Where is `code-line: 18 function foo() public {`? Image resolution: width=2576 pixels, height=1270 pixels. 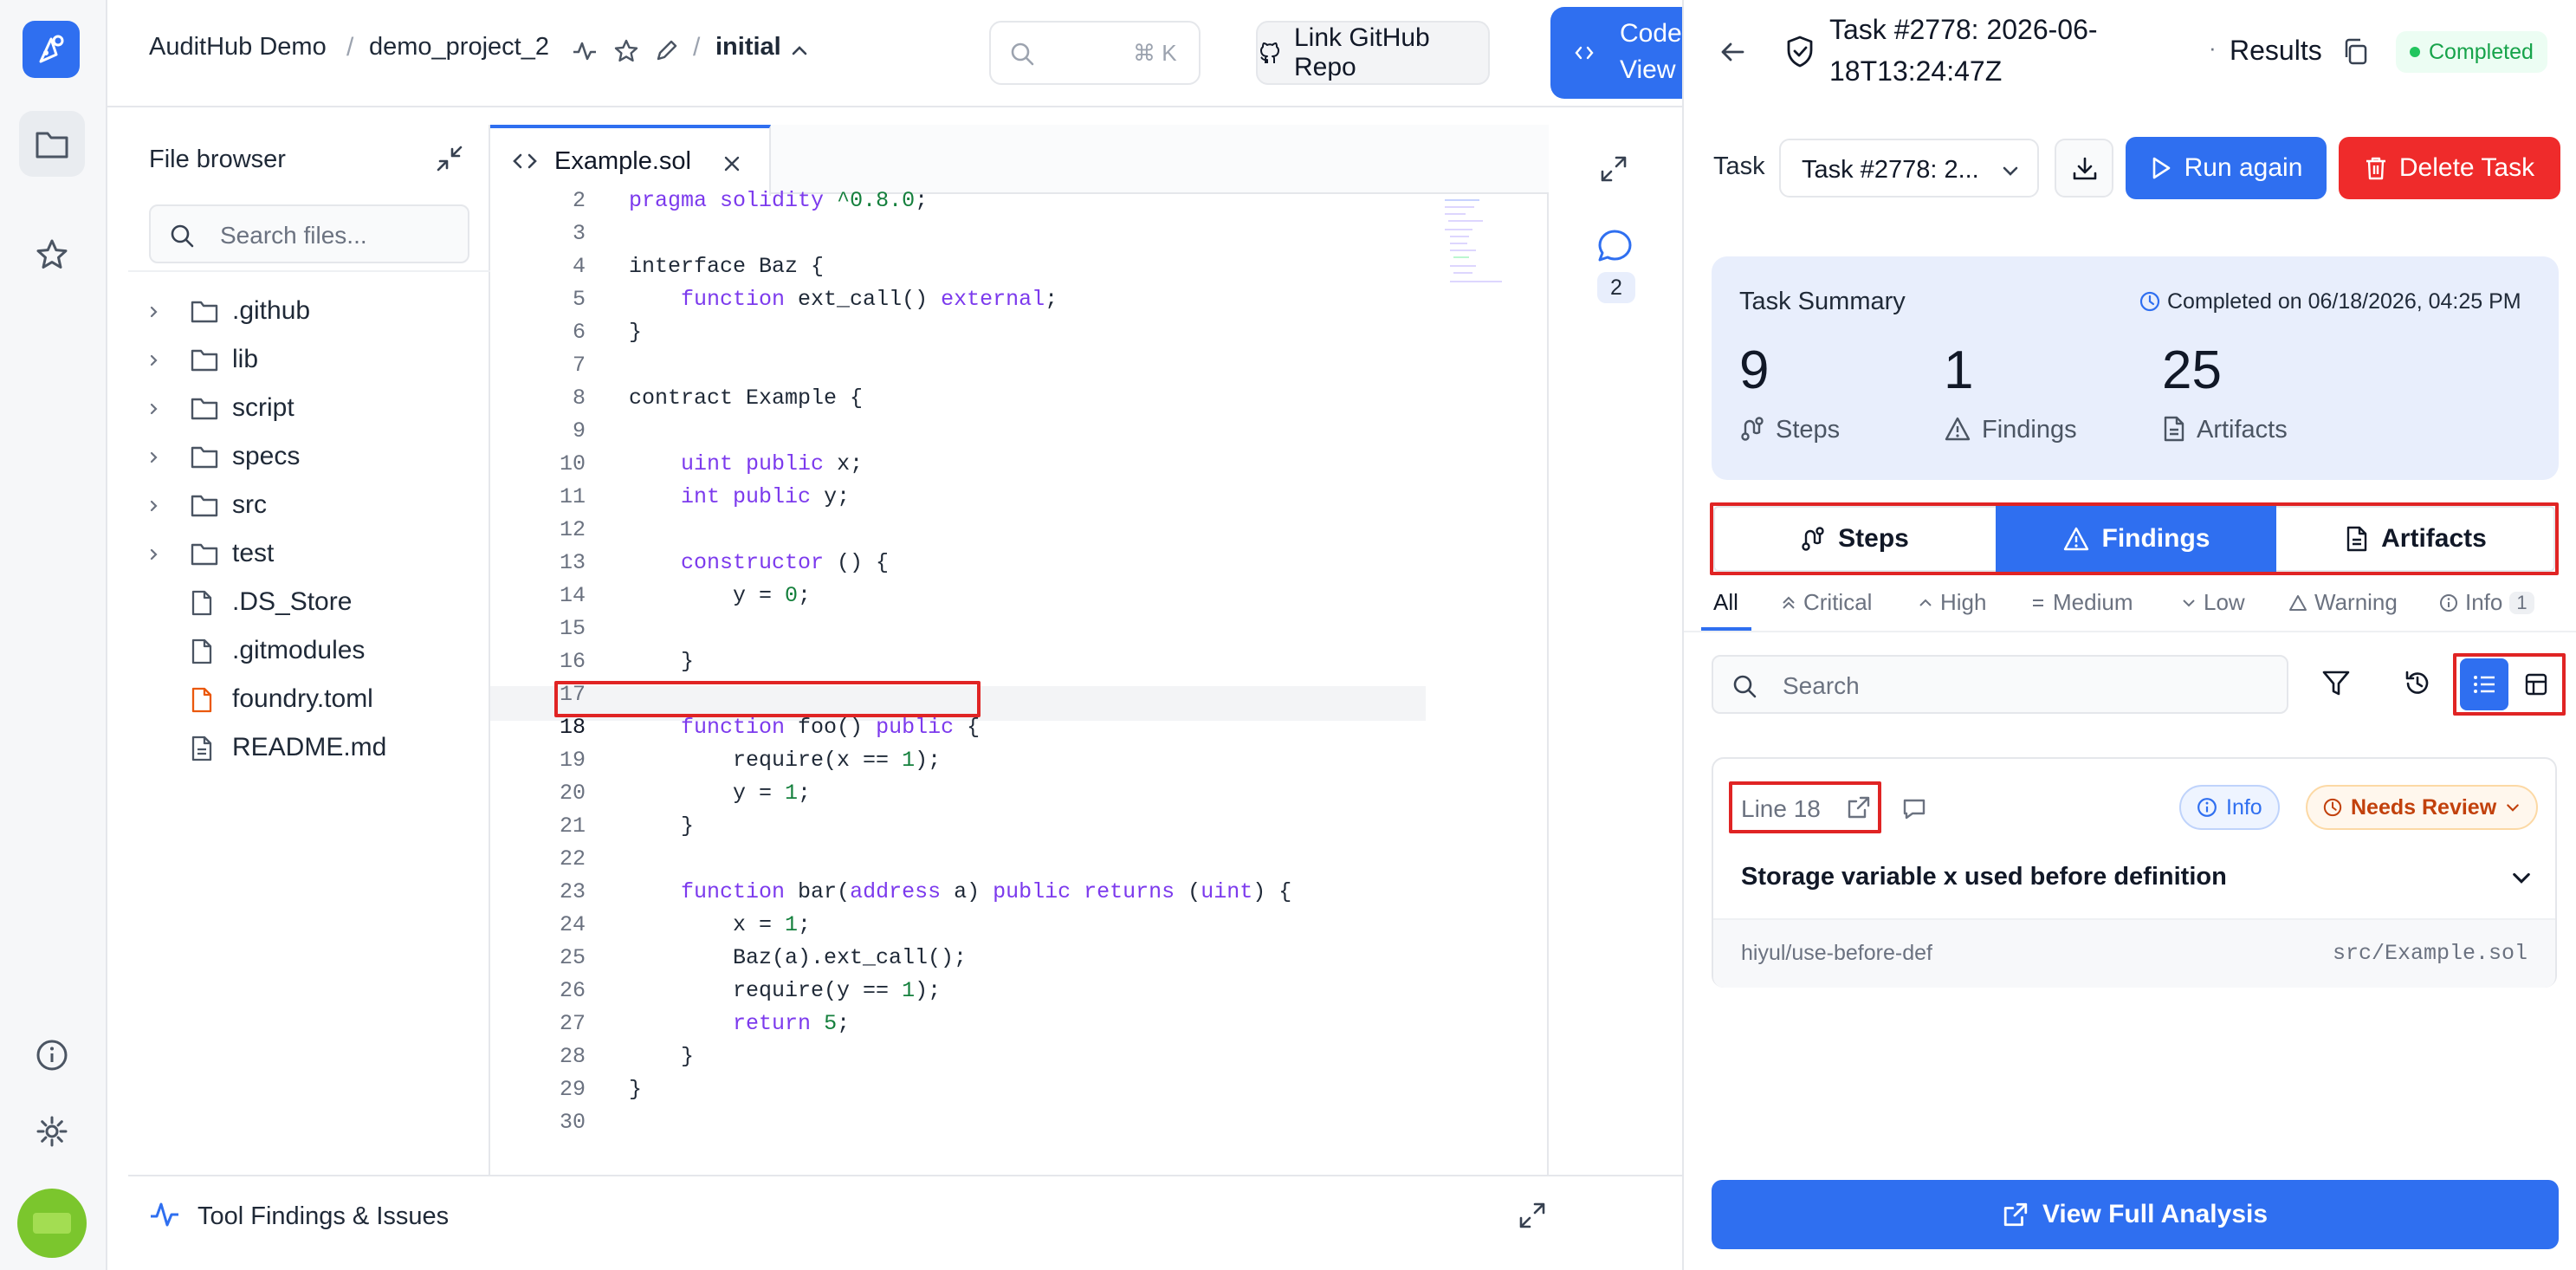 code-line: 18 function foo() public { is located at coordinates (958, 727).